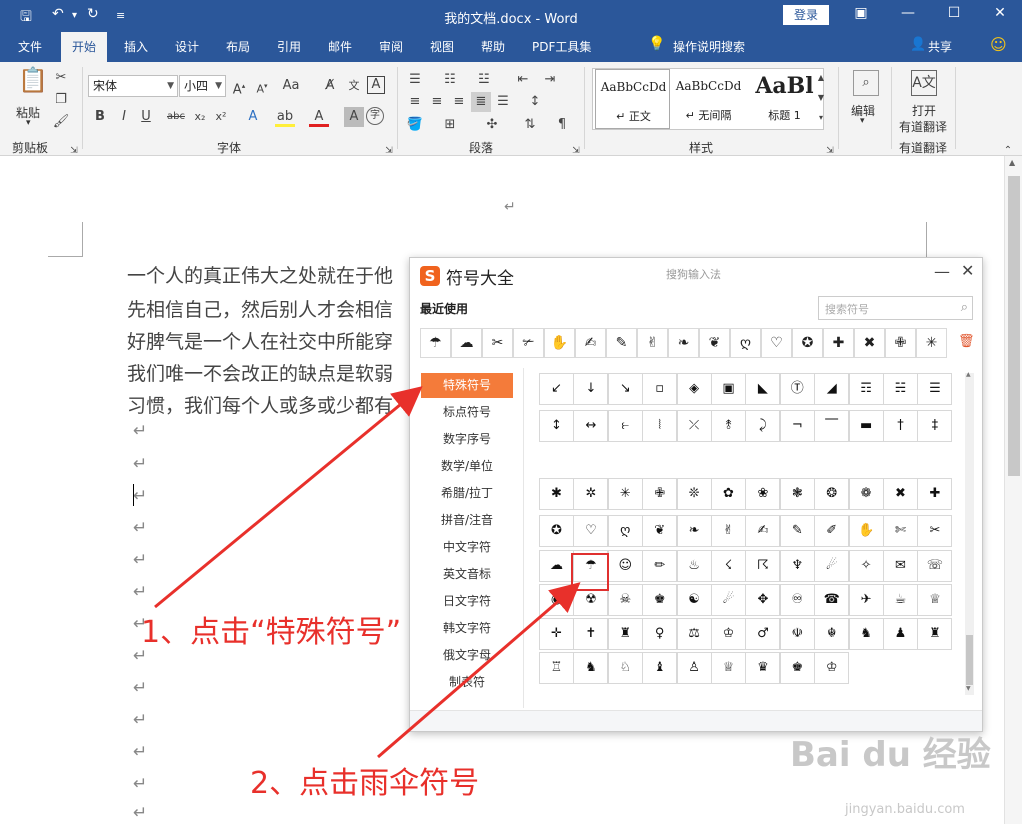 The image size is (1022, 824). Describe the element at coordinates (890, 755) in the screenshot. I see `baidu-watermark: Bai du 经验` at that location.